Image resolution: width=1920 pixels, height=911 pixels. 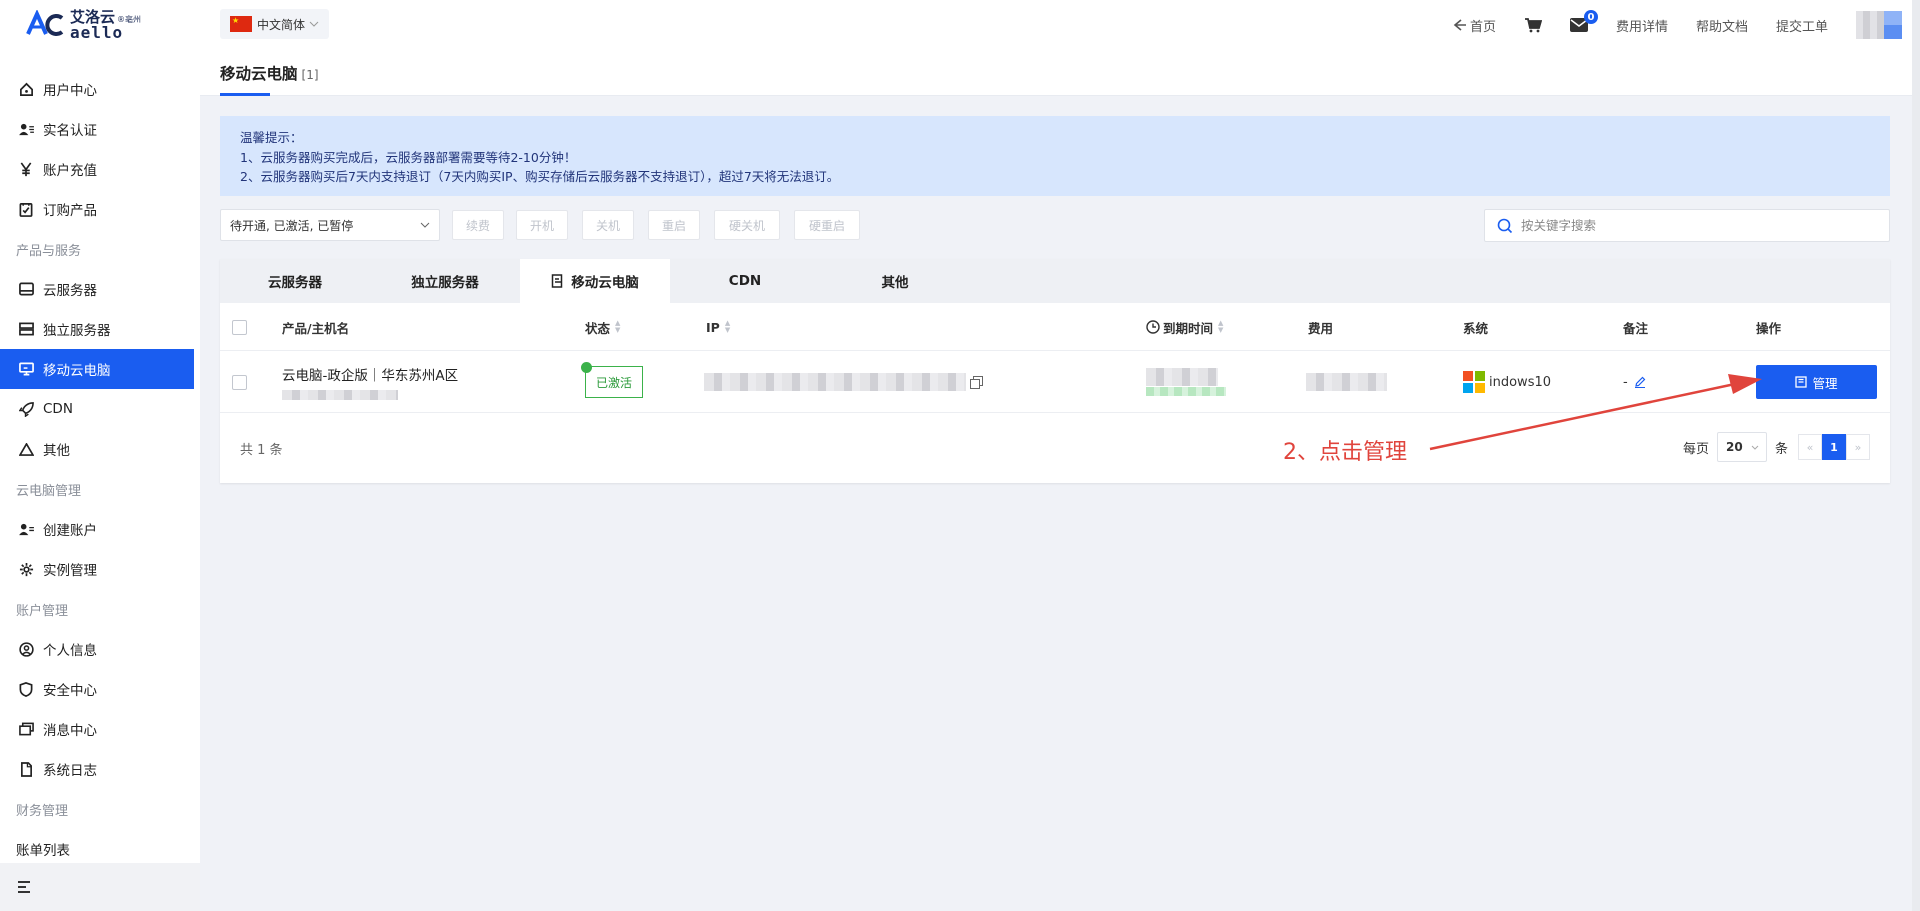 I want to click on language-selector: ★ 中文简体, so click(x=275, y=24).